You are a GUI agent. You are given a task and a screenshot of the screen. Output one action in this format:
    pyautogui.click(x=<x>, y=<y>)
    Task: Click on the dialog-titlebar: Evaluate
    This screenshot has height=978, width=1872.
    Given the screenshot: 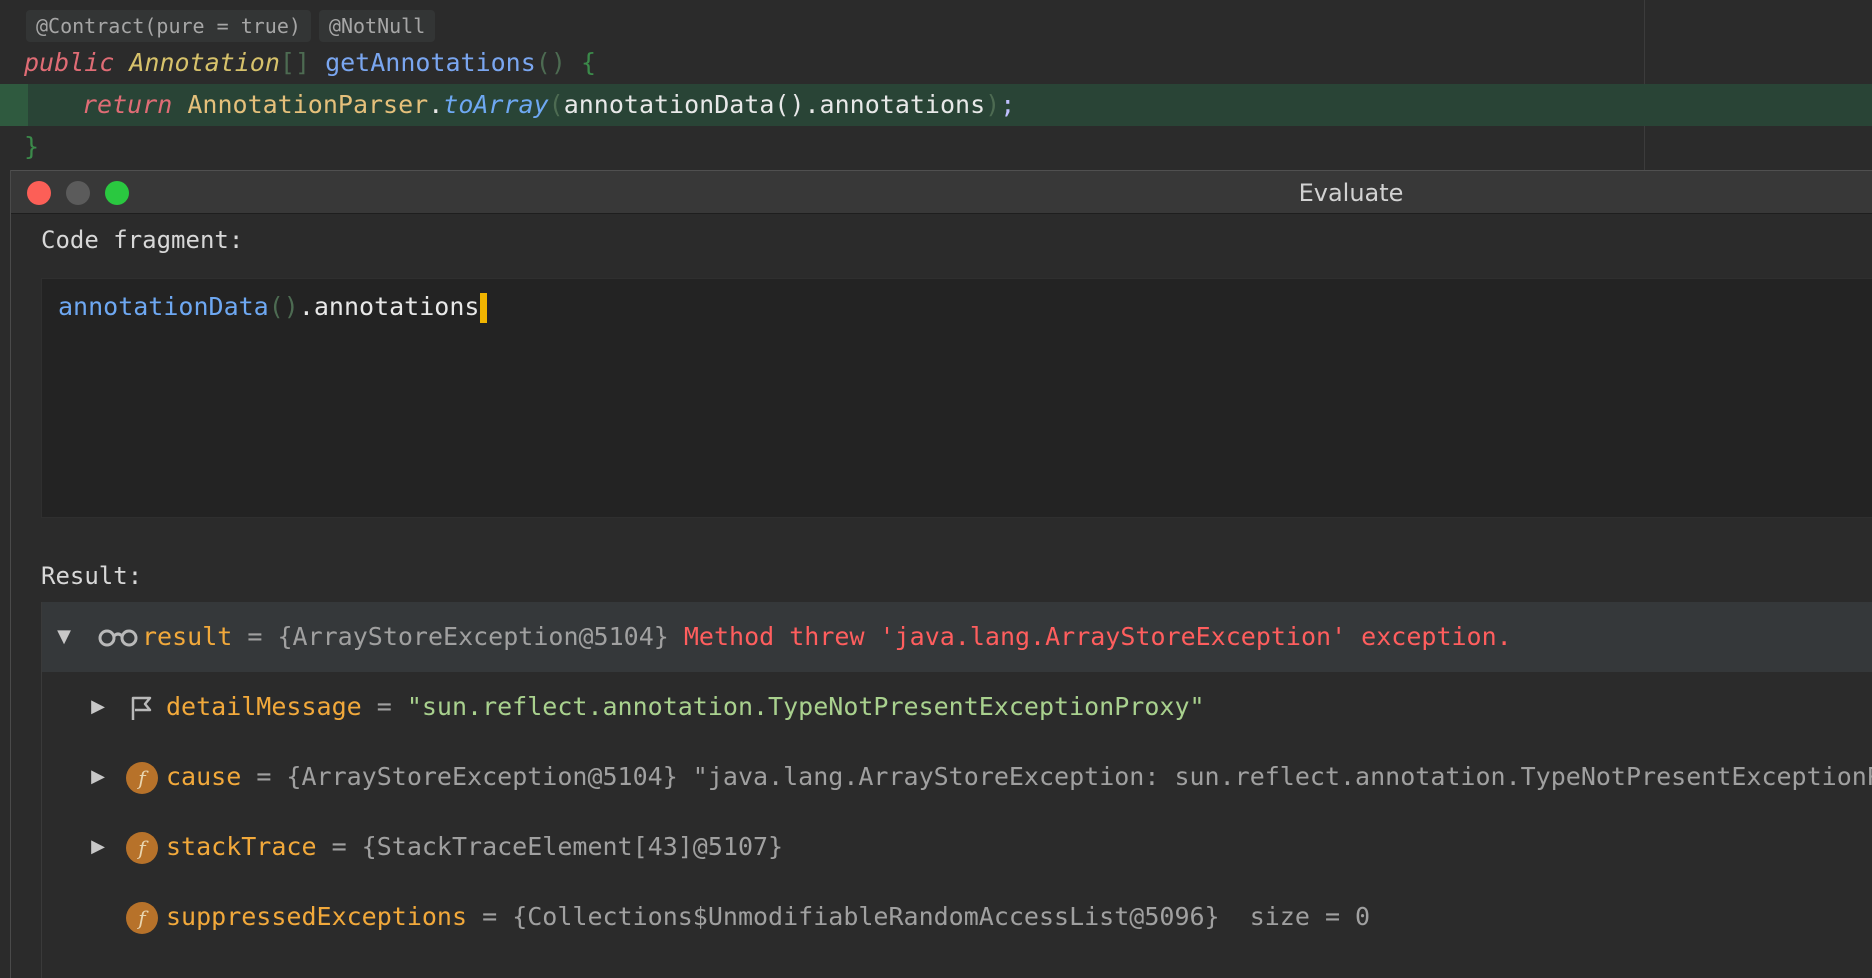 What is the action you would take?
    pyautogui.click(x=941, y=192)
    